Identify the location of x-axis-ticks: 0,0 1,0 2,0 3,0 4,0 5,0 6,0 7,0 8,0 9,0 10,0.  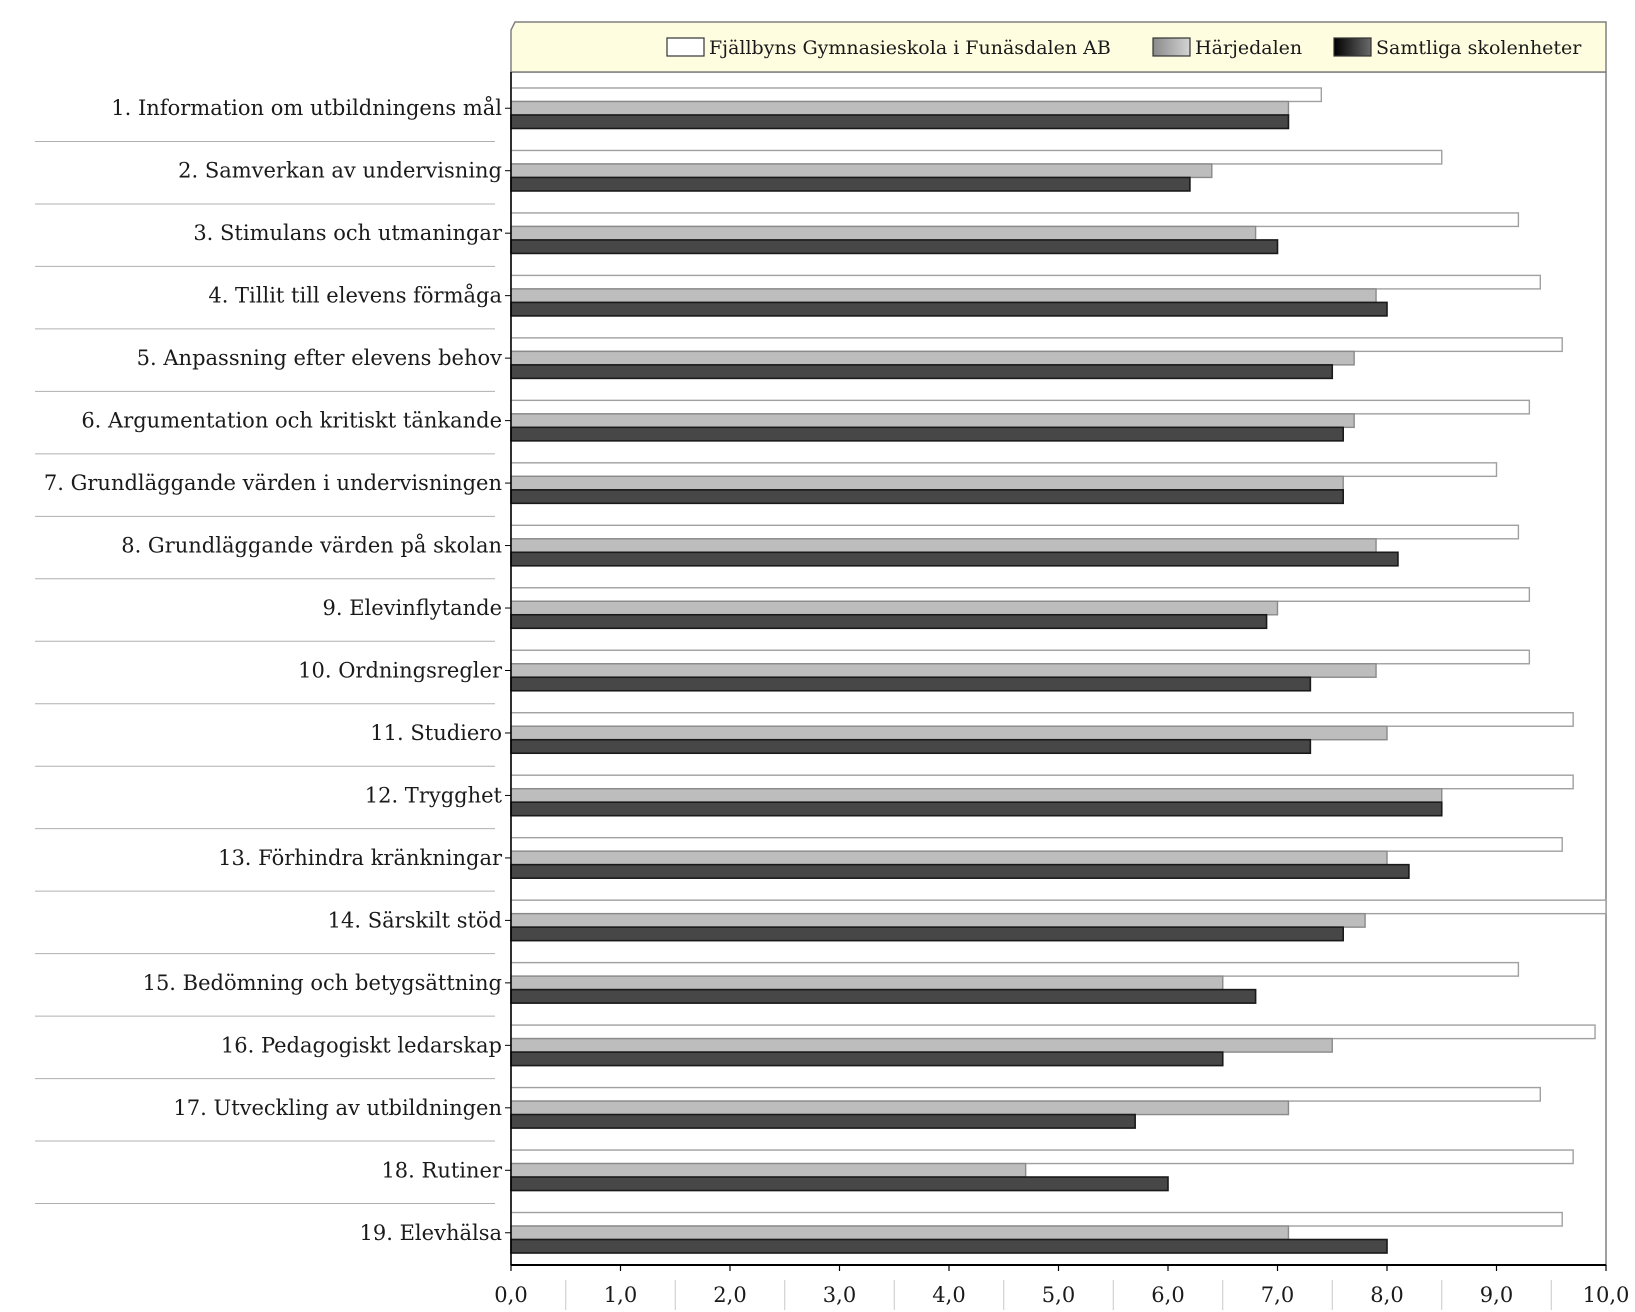
(1061, 1287).